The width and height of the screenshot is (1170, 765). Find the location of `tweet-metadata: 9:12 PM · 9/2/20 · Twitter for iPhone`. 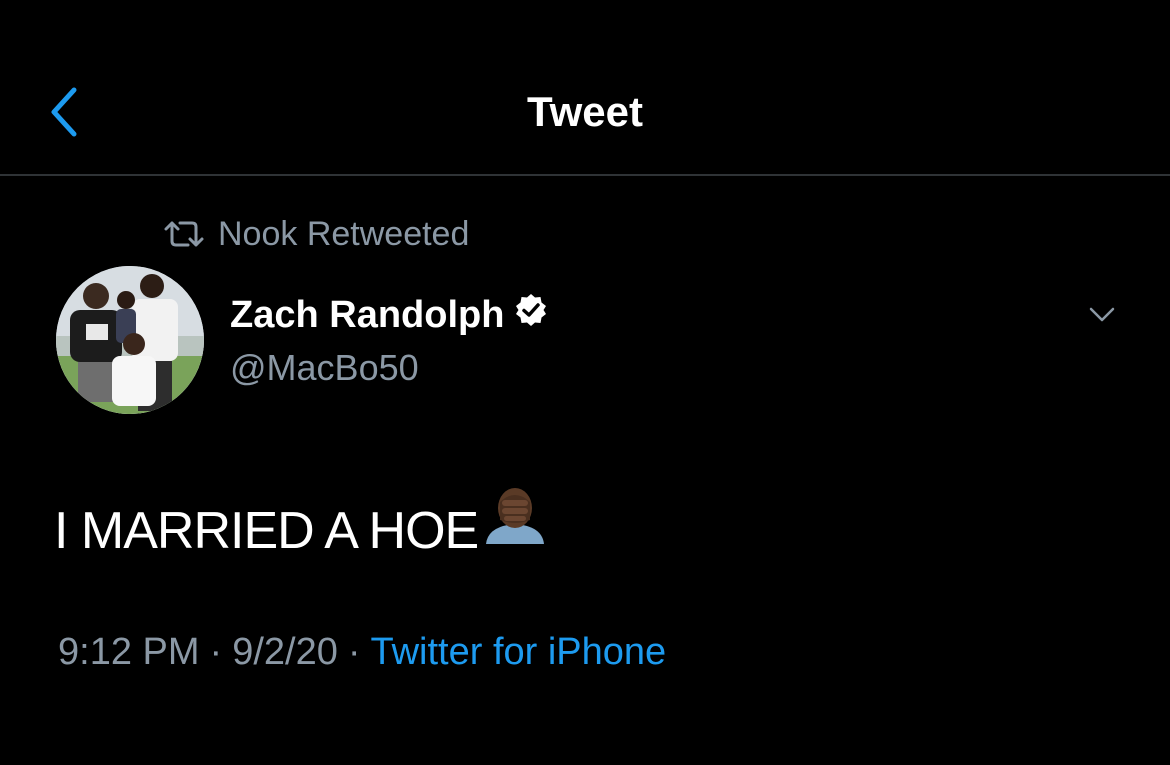

tweet-metadata: 9:12 PM · 9/2/20 · Twitter for iPhone is located at coordinates (362, 652).